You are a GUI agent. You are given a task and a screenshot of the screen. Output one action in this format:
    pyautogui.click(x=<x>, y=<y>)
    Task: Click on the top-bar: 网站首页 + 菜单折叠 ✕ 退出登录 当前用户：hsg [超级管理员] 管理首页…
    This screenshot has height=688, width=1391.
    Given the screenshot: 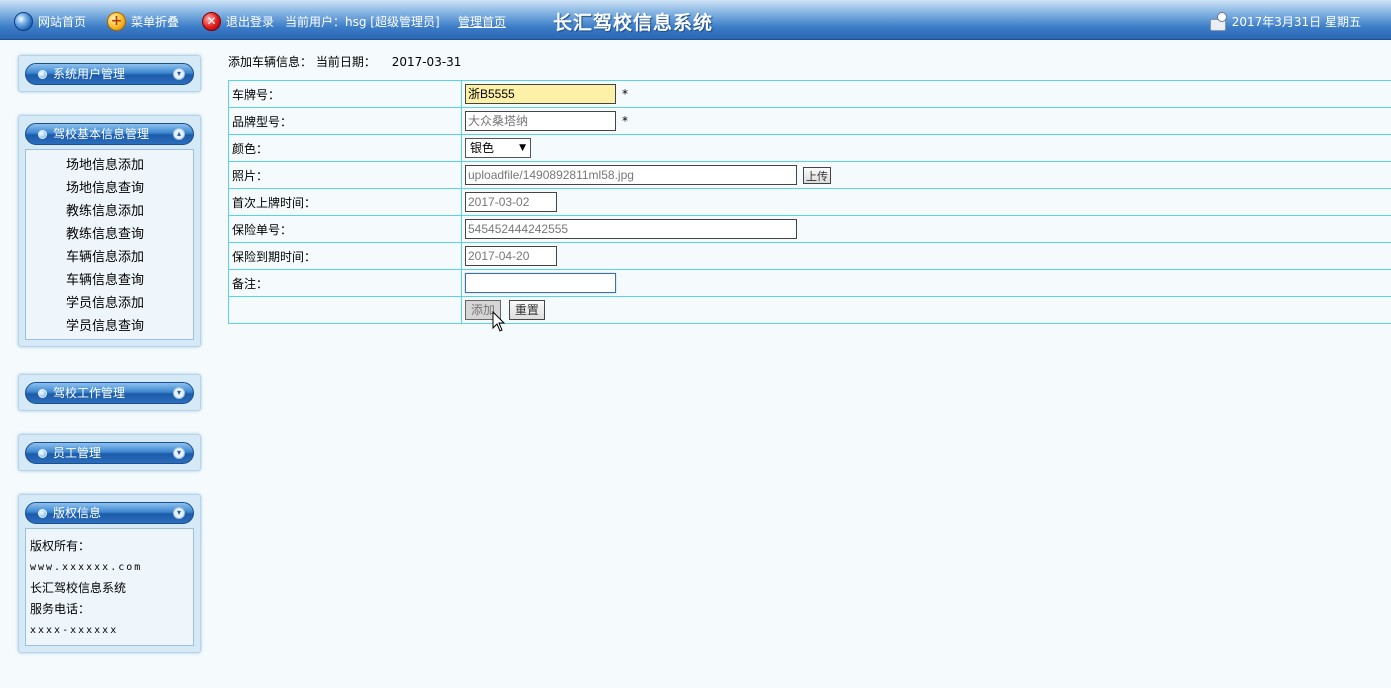 What is the action you would take?
    pyautogui.click(x=695, y=20)
    